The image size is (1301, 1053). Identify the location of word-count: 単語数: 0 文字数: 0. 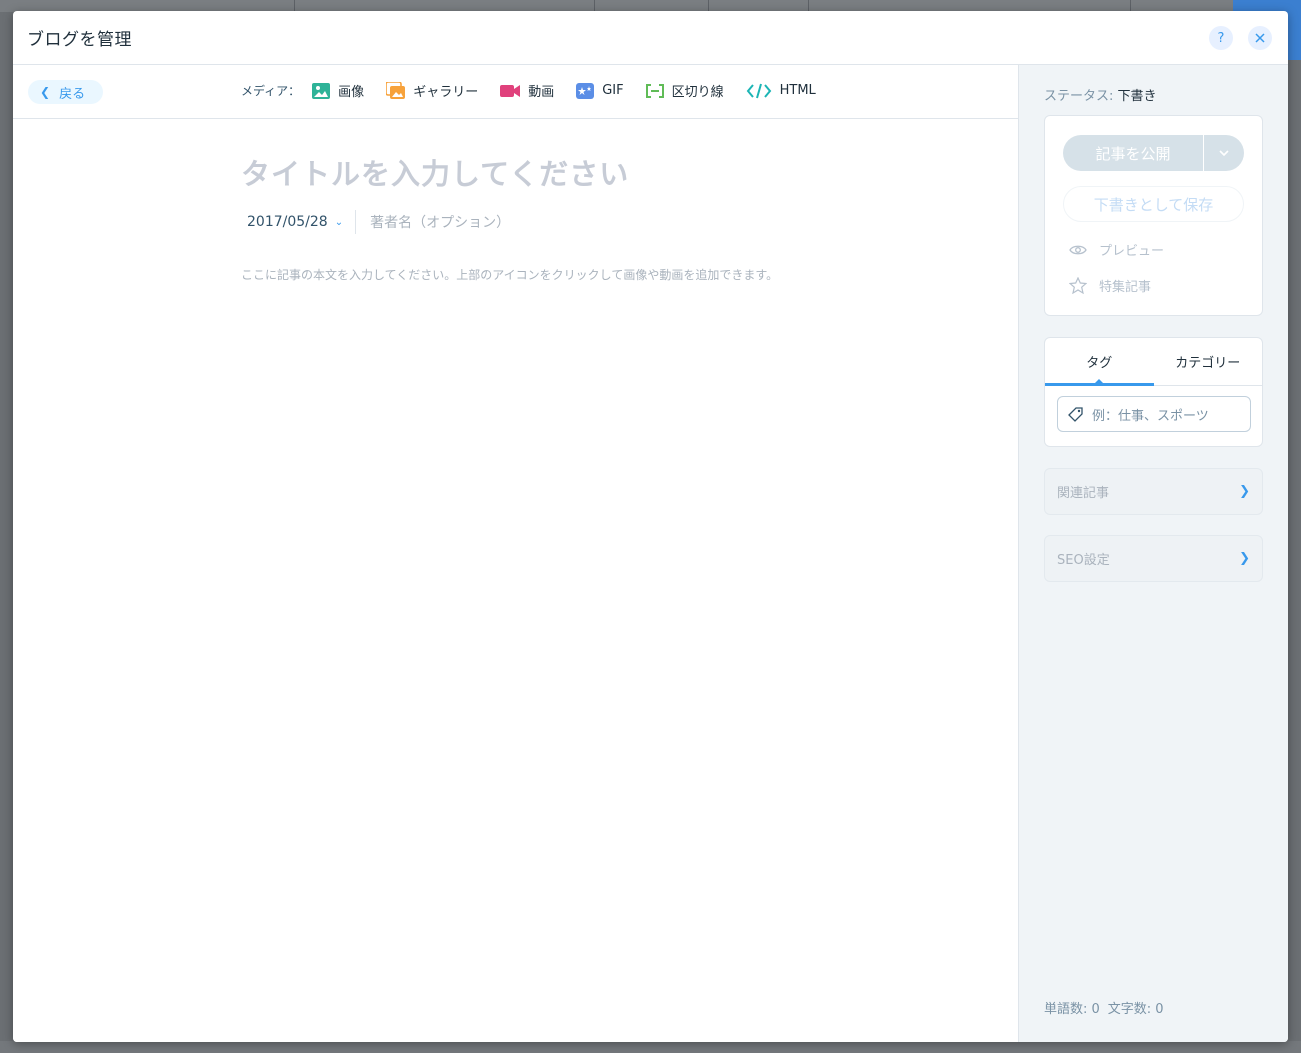
(1104, 1007).